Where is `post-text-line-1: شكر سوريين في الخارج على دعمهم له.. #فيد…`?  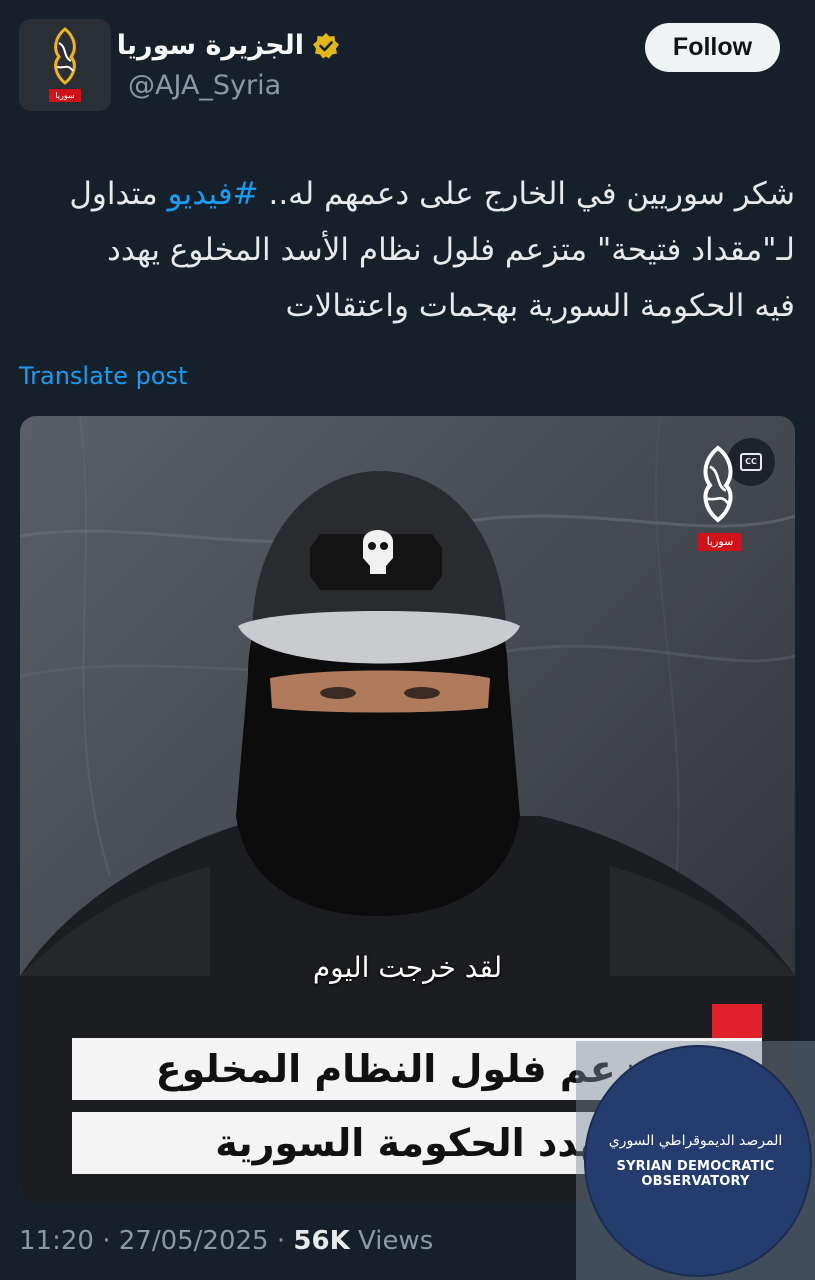
post-text-line-1: شكر سوريين في الخارج على دعمهم له.. #فيد… is located at coordinates (412, 194).